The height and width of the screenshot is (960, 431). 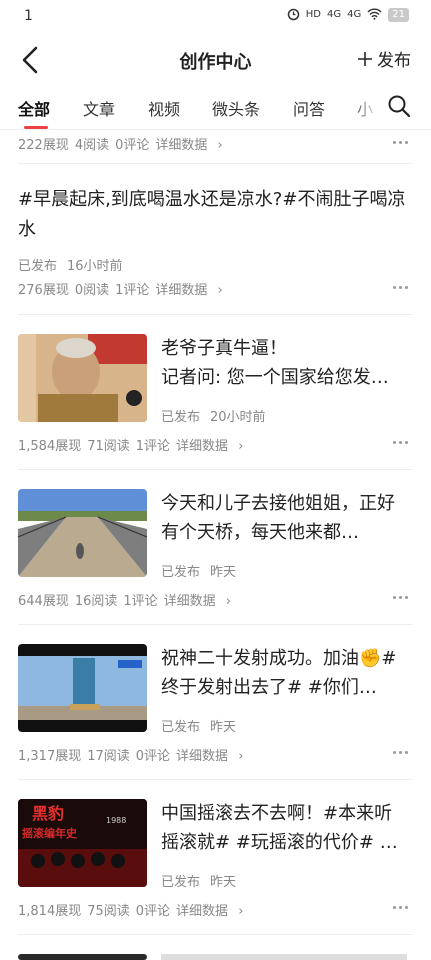 I want to click on svg-text: 摇滚编年史, so click(x=50, y=833).